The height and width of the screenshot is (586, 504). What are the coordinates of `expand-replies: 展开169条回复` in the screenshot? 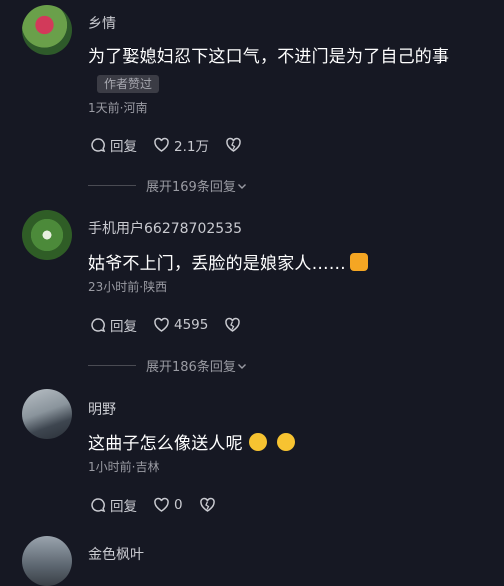 It's located at (168, 185).